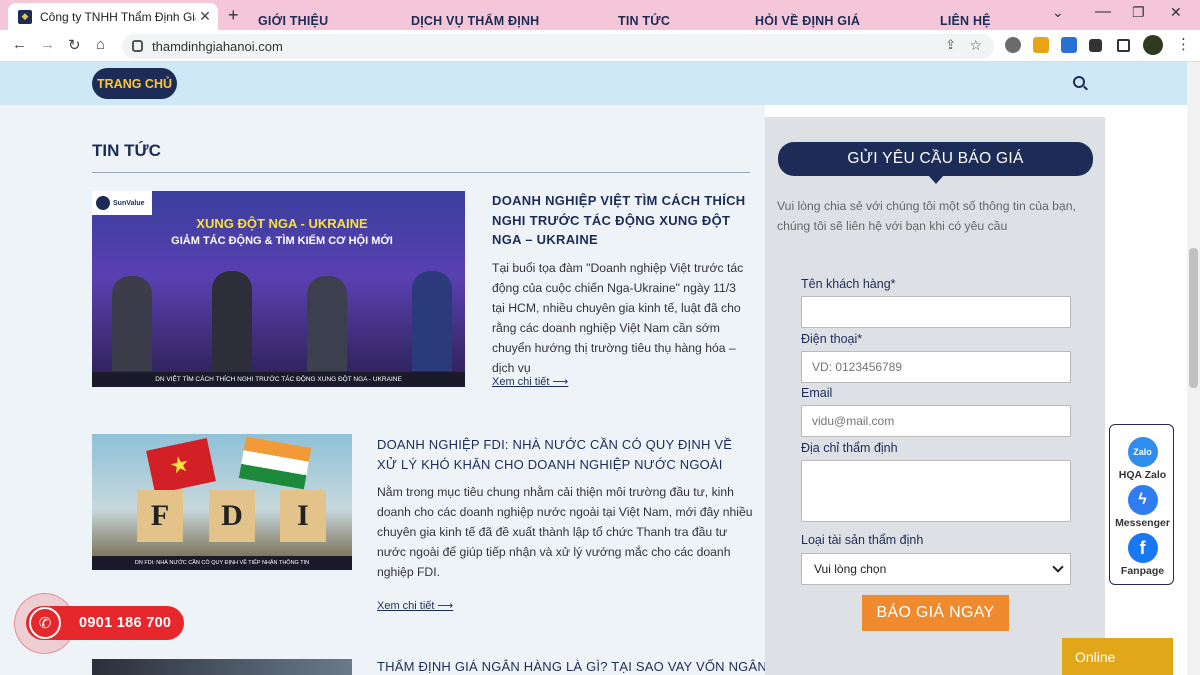  I want to click on lock-icon, so click(137, 46).